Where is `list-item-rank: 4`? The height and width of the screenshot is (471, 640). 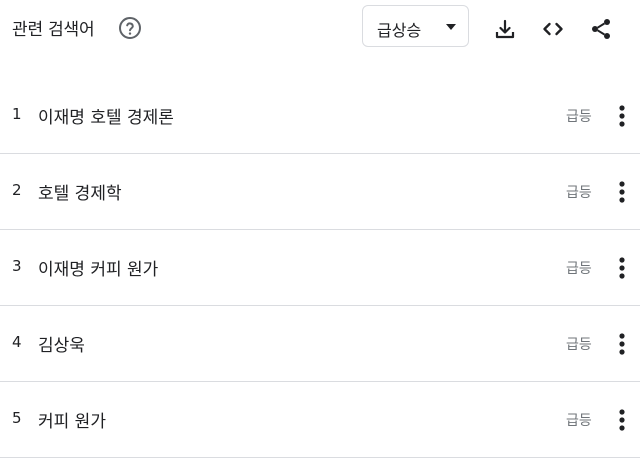
list-item-rank: 4 is located at coordinates (17, 342).